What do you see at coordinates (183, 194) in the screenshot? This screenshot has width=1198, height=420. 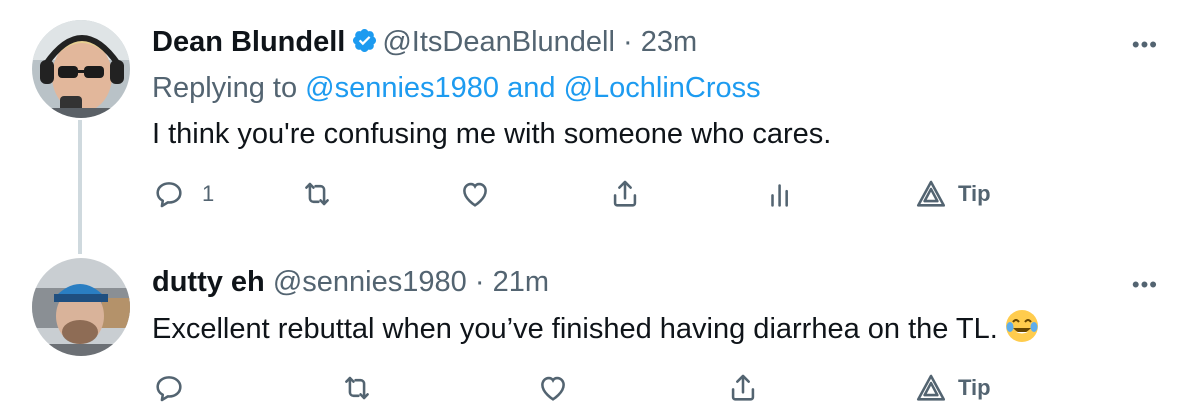 I see `reply-button: 1` at bounding box center [183, 194].